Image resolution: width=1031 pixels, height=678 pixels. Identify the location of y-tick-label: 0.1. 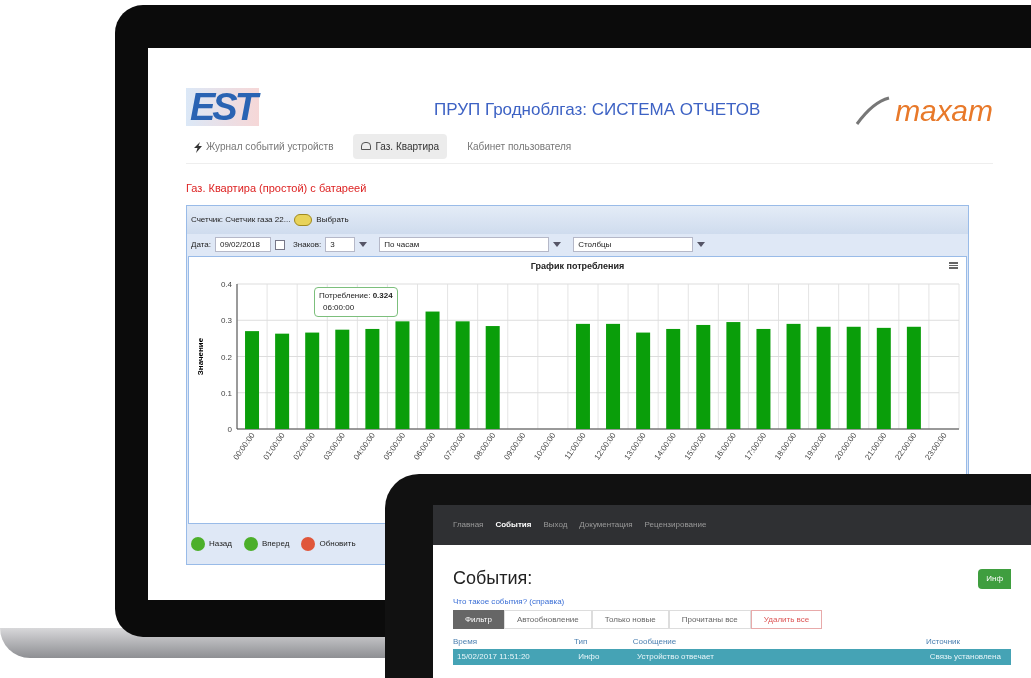
(226, 393).